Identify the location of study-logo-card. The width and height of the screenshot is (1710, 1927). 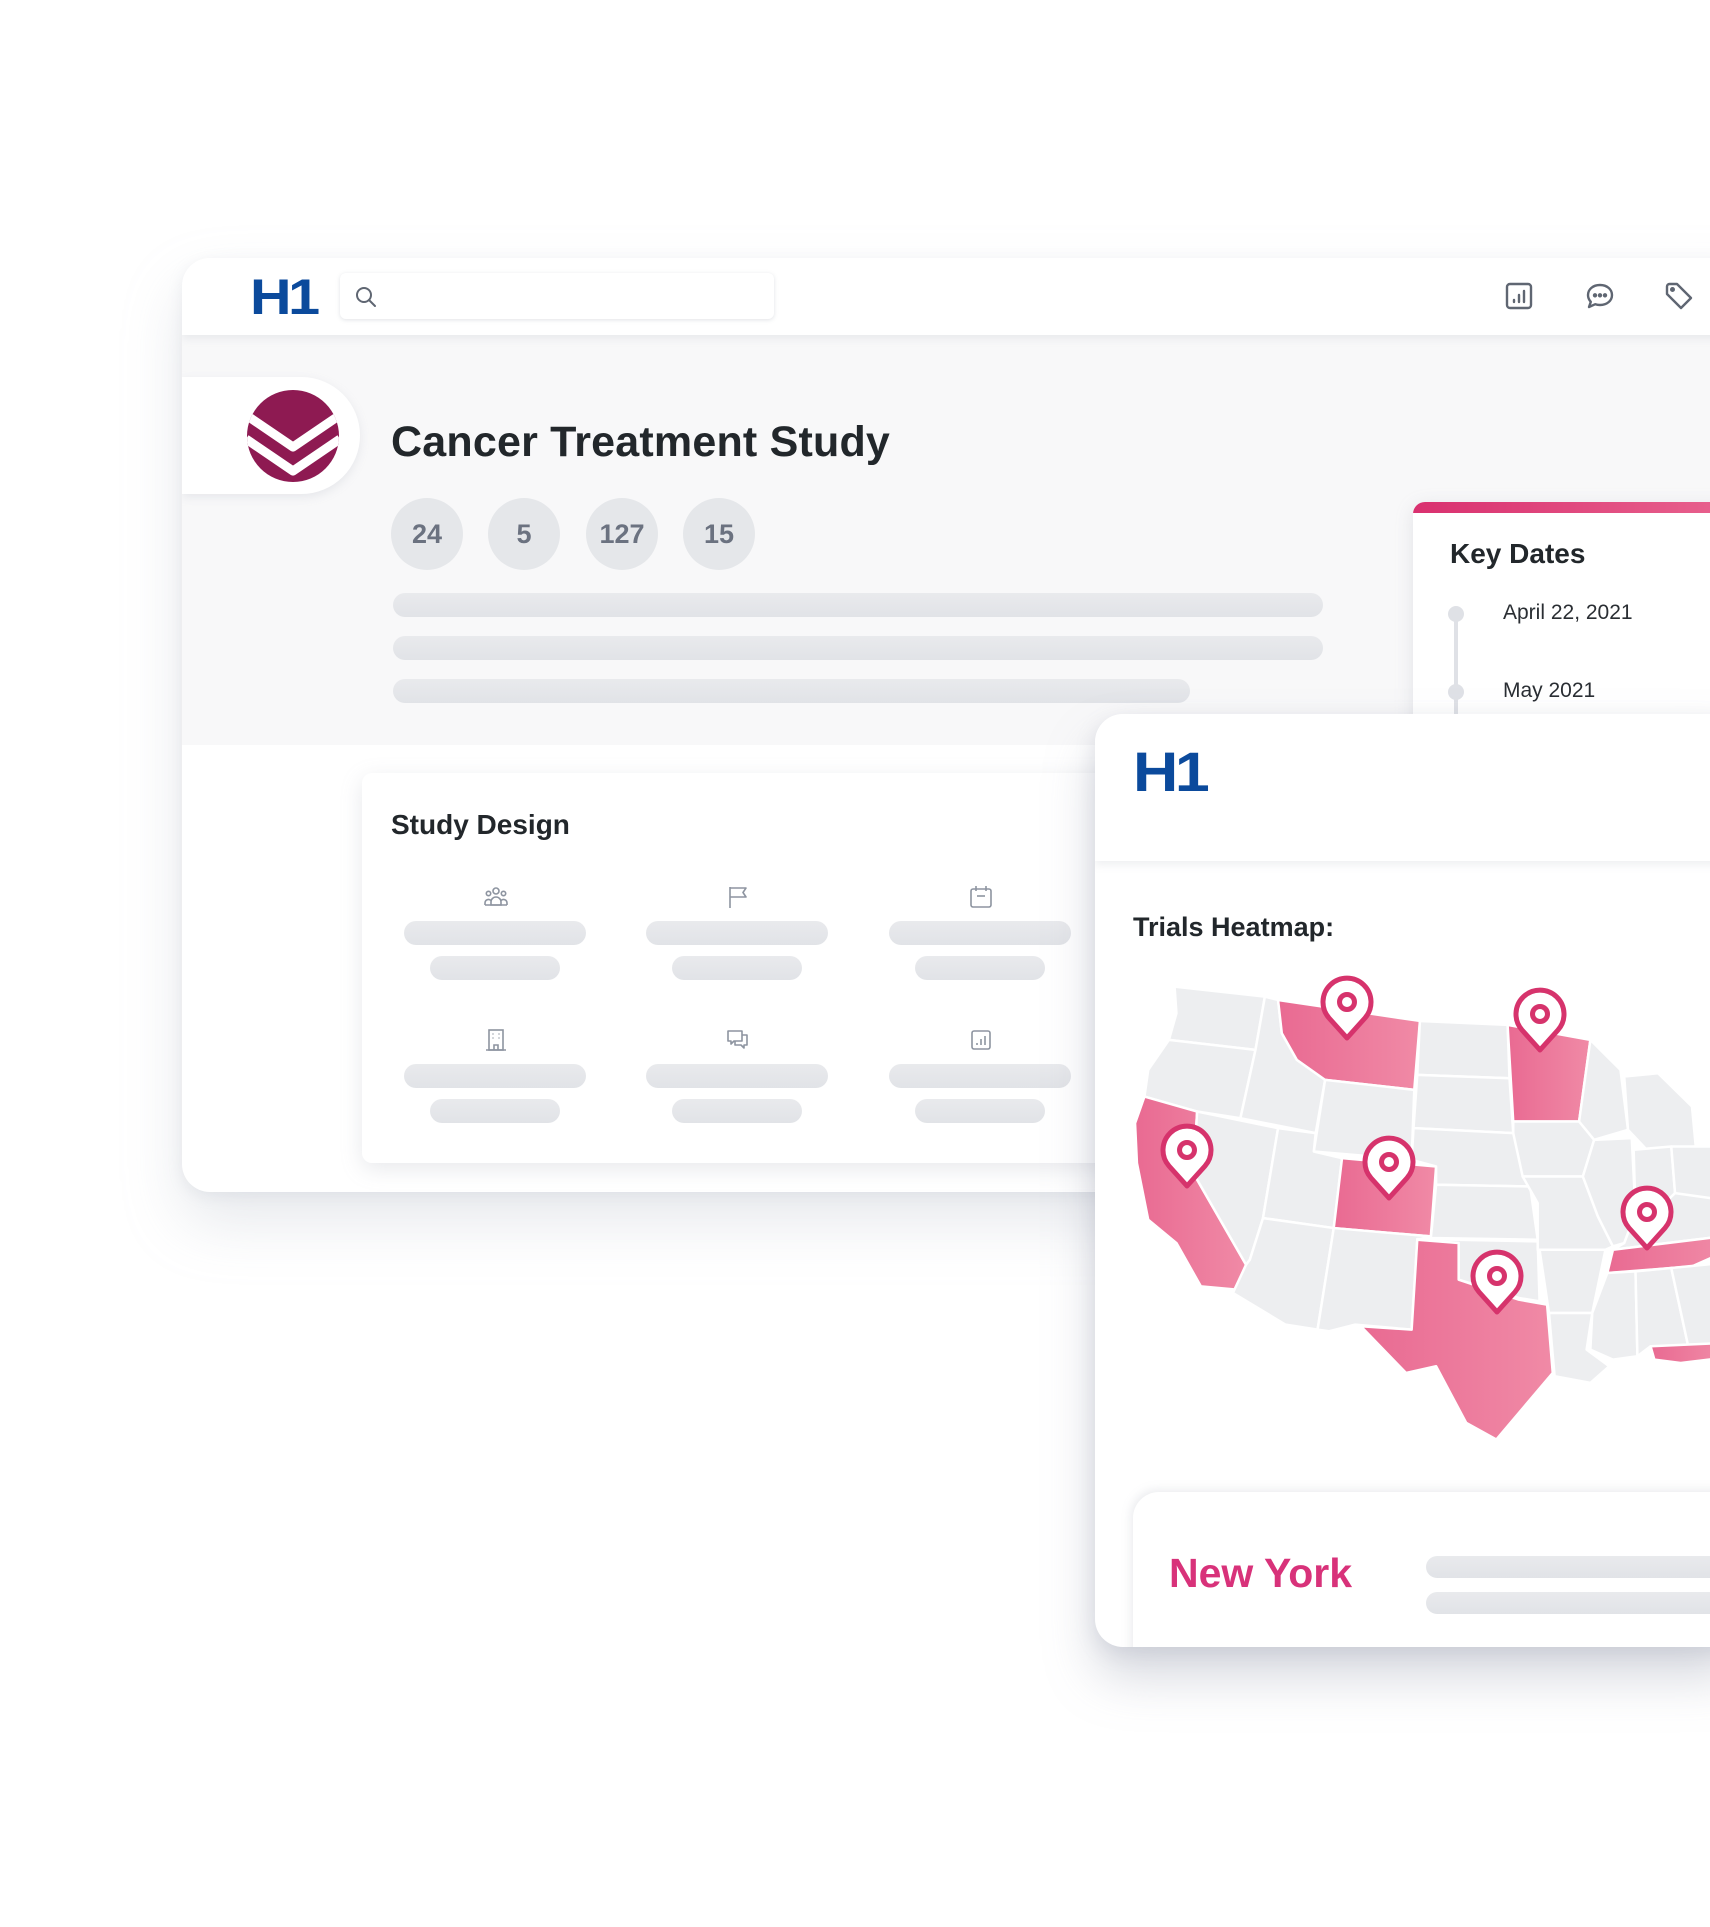
(271, 435).